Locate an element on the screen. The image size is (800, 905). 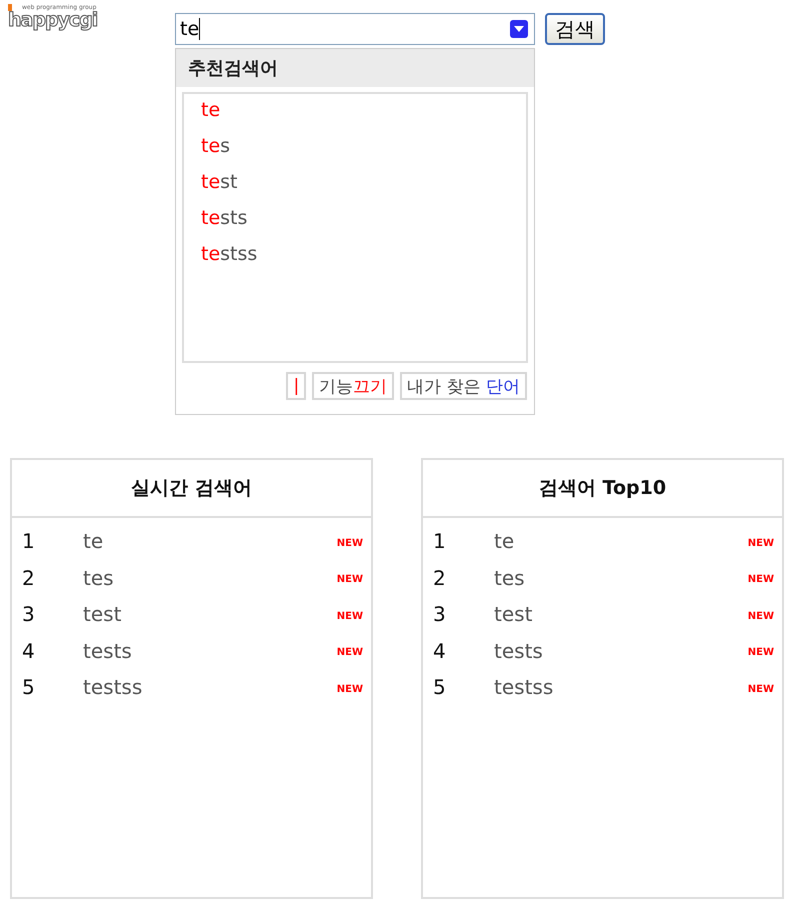
suggestion-item: tests is located at coordinates (363, 223).